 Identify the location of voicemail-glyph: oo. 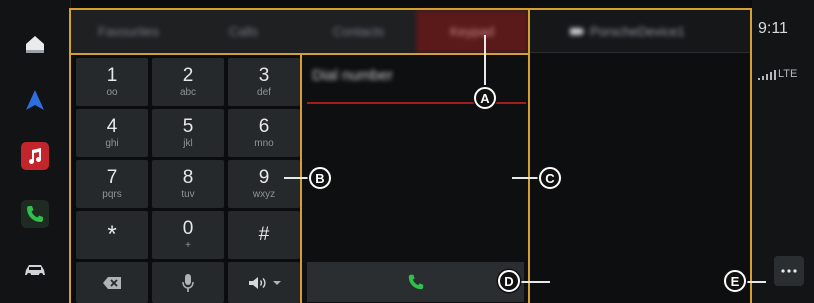
(112, 92).